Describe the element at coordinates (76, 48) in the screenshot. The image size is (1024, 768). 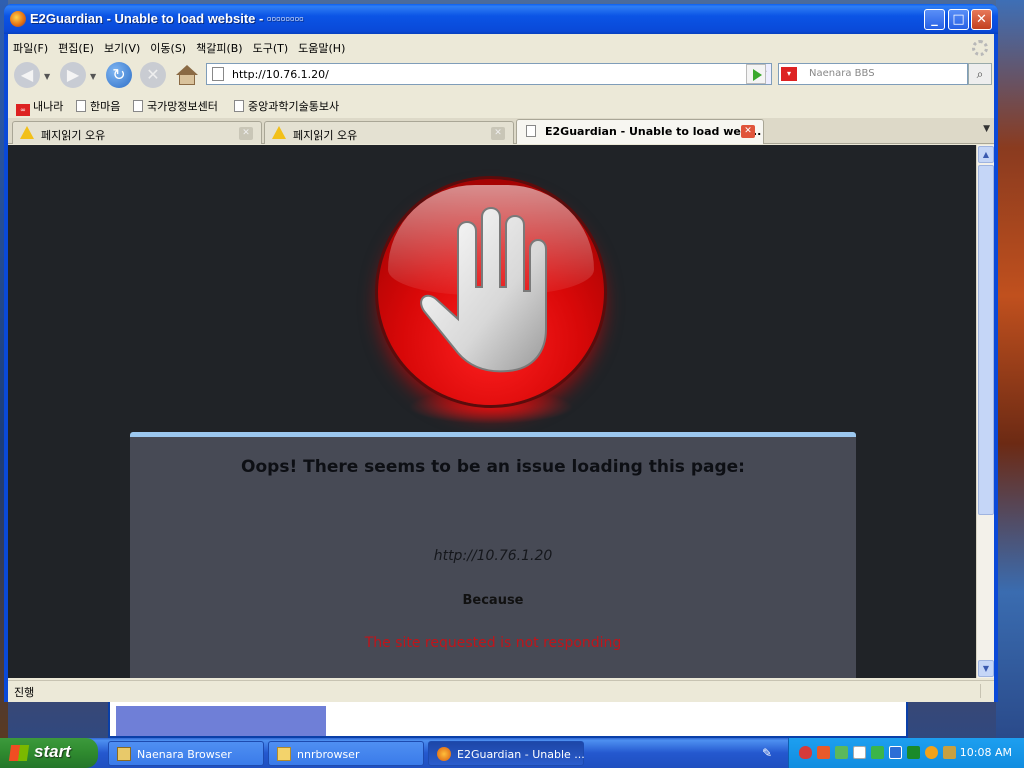
I see `menu-edit: 편집(E)` at that location.